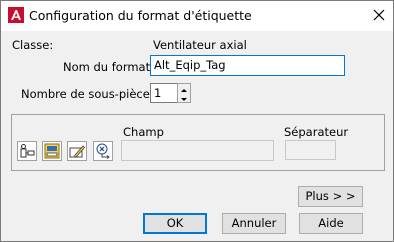 This screenshot has width=394, height=242. What do you see at coordinates (158, 93) in the screenshot?
I see `subparts-value: 1` at bounding box center [158, 93].